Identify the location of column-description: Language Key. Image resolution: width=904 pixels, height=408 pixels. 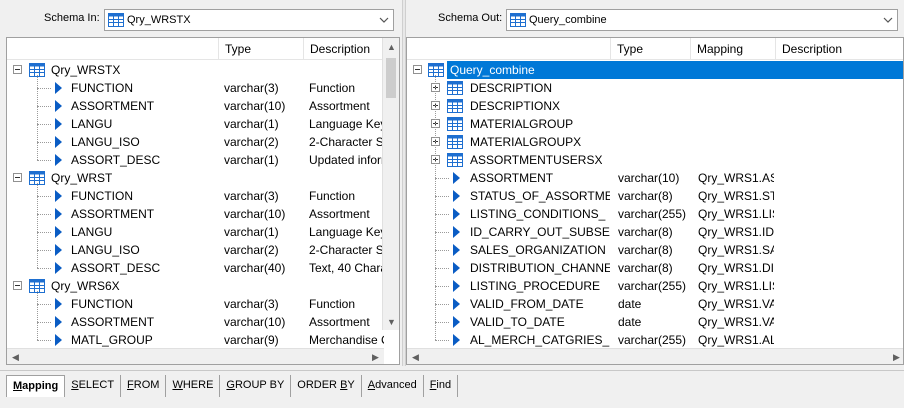
(346, 232).